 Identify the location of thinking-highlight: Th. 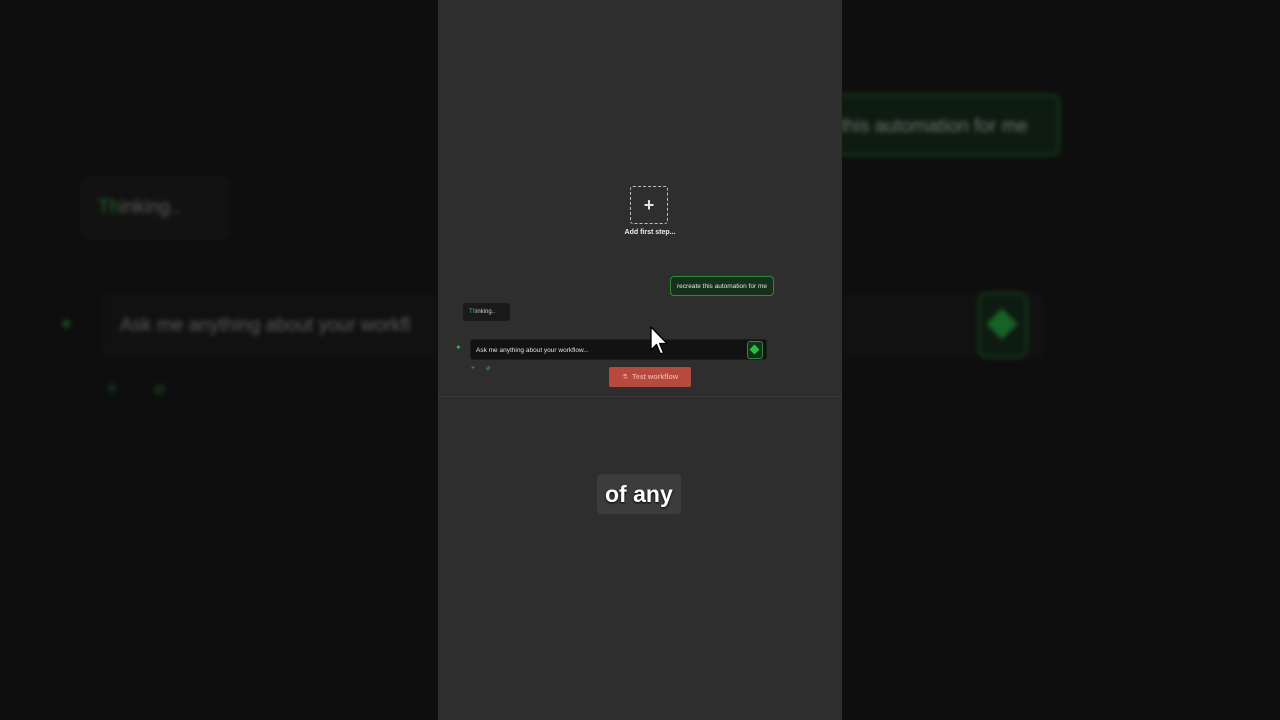
(473, 312).